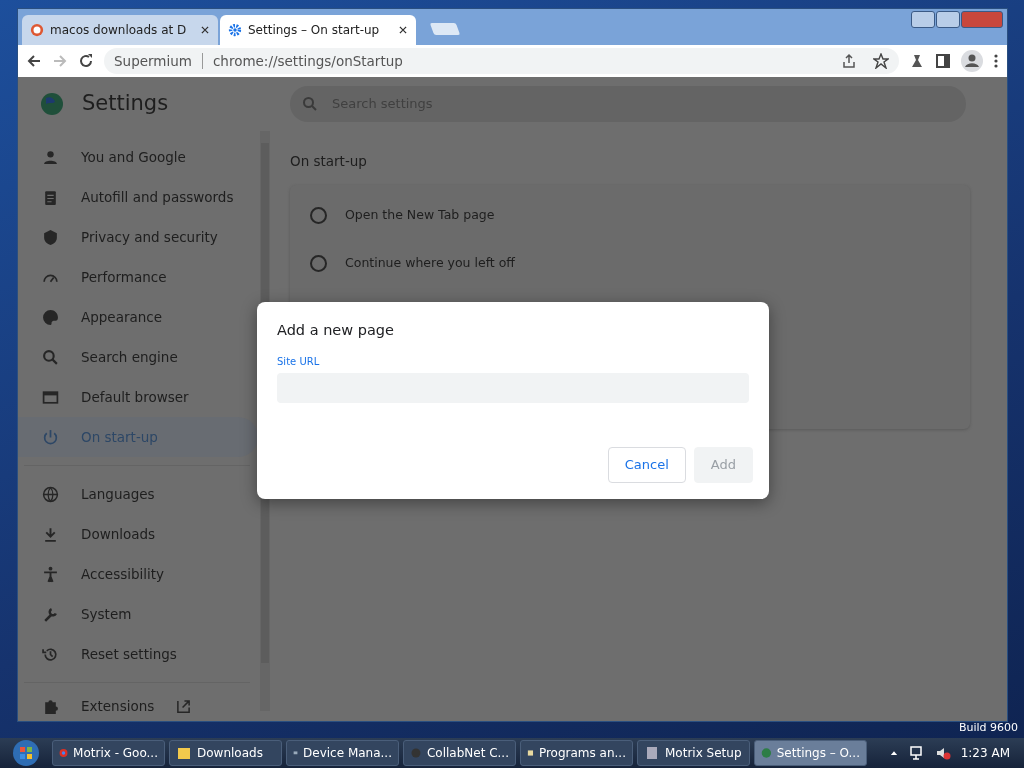 This screenshot has width=1024, height=768. Describe the element at coordinates (329, 161) in the screenshot. I see `section-title: On start-up` at that location.